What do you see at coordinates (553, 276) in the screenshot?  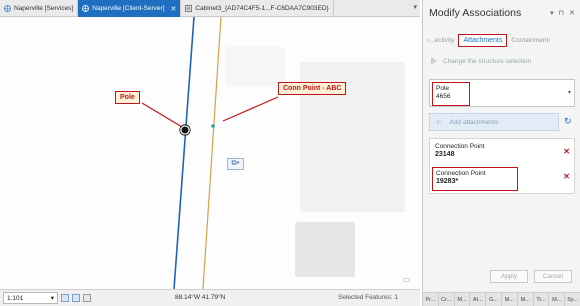 I see `cancel-button: Cancel` at bounding box center [553, 276].